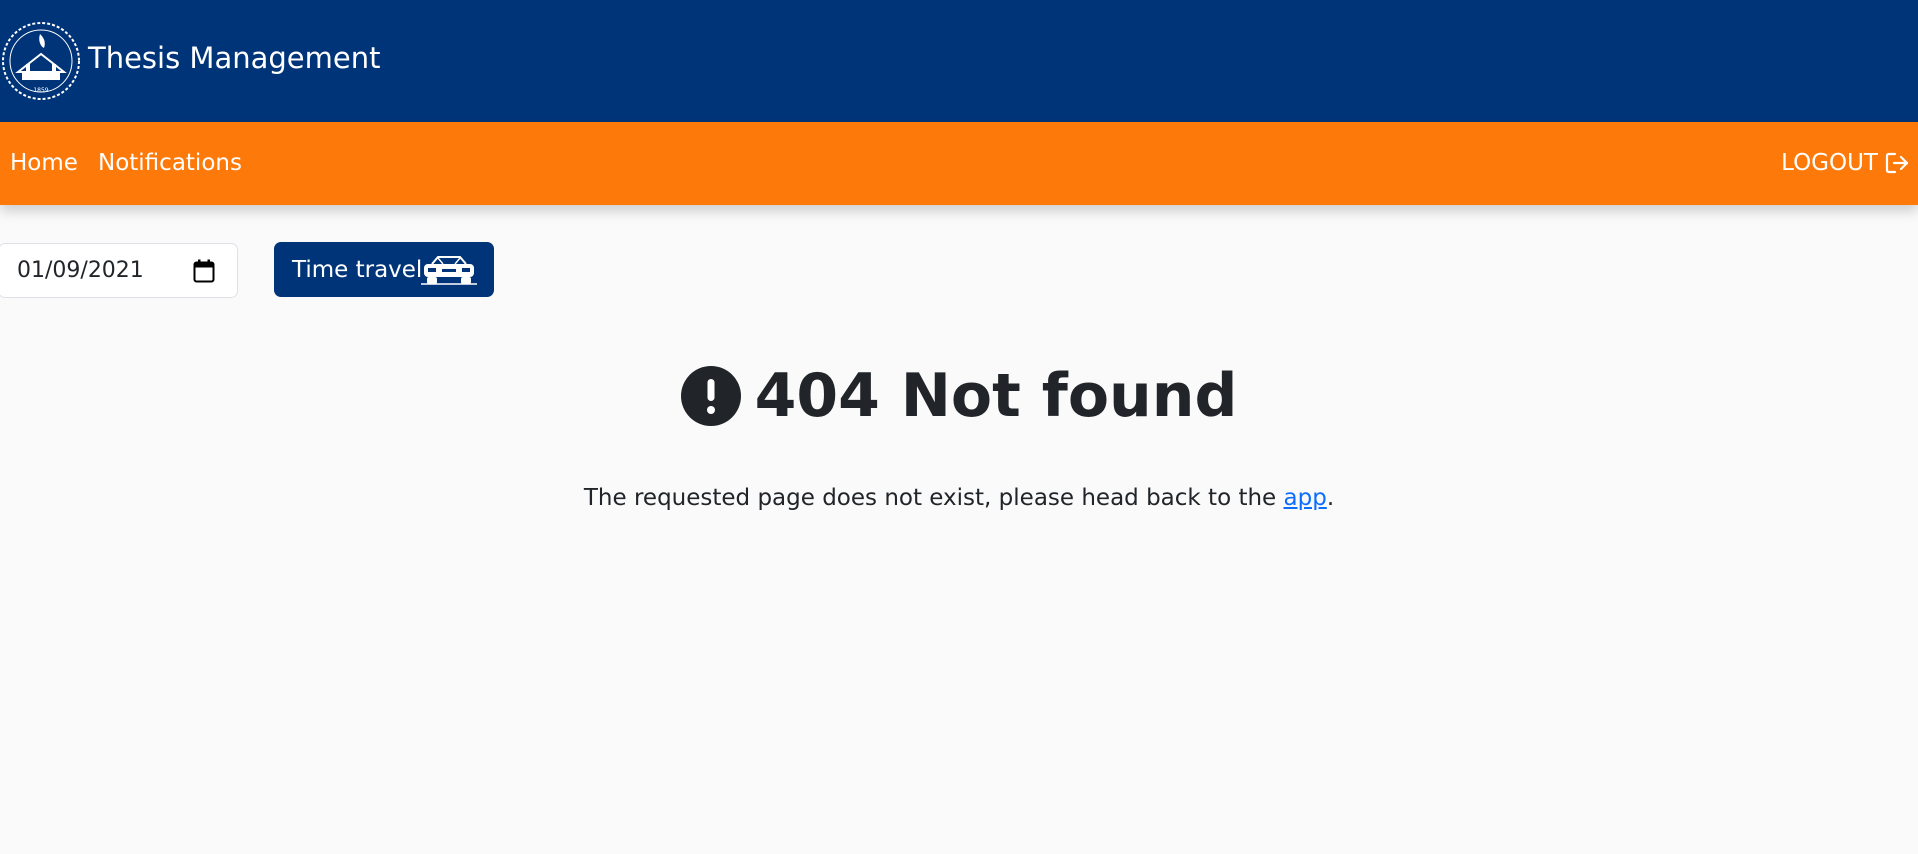  What do you see at coordinates (1897, 163) in the screenshot?
I see `logout-arrow-icon` at bounding box center [1897, 163].